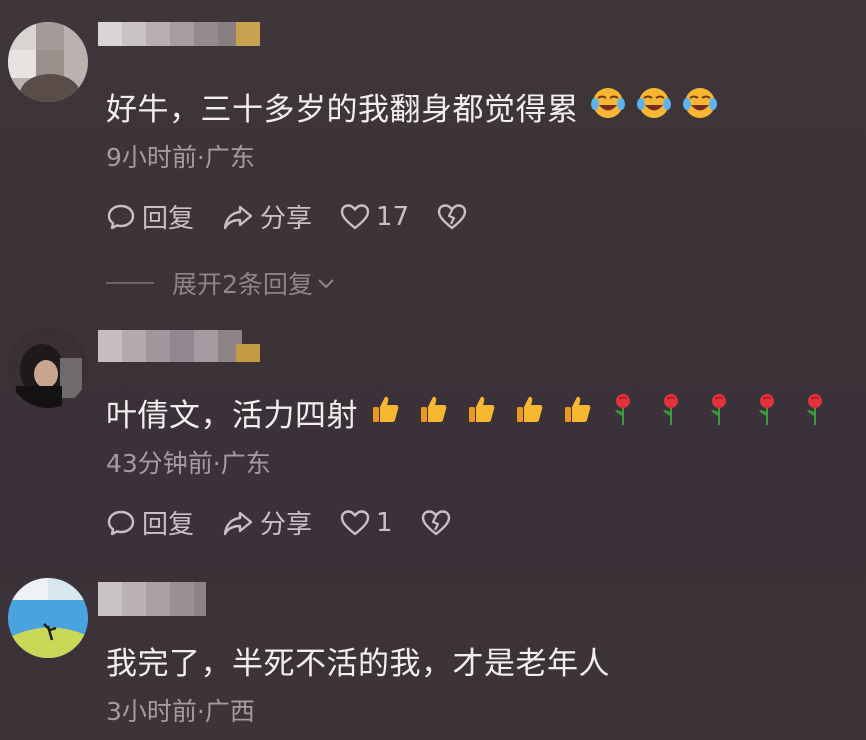 Image resolution: width=866 pixels, height=740 pixels. I want to click on like-count: 1, so click(384, 522).